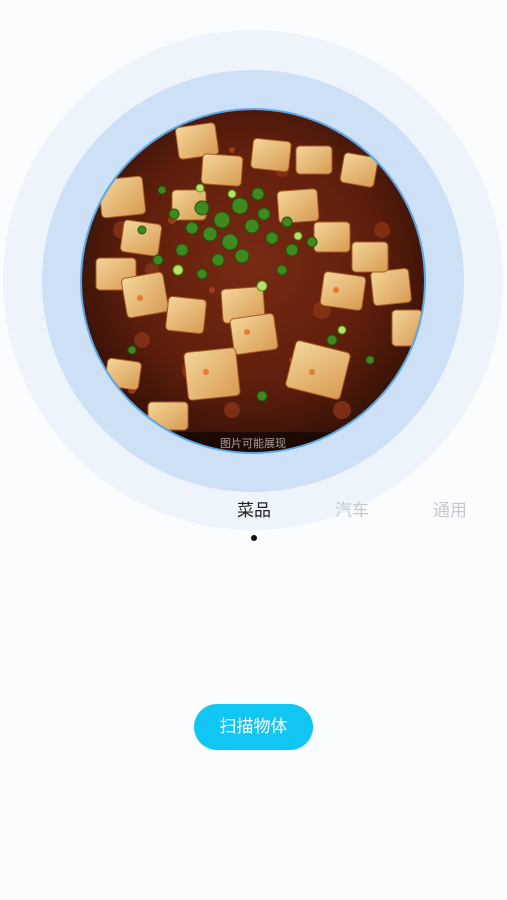 This screenshot has height=900, width=507. What do you see at coordinates (352, 511) in the screenshot?
I see `tab-car: 汽车` at bounding box center [352, 511].